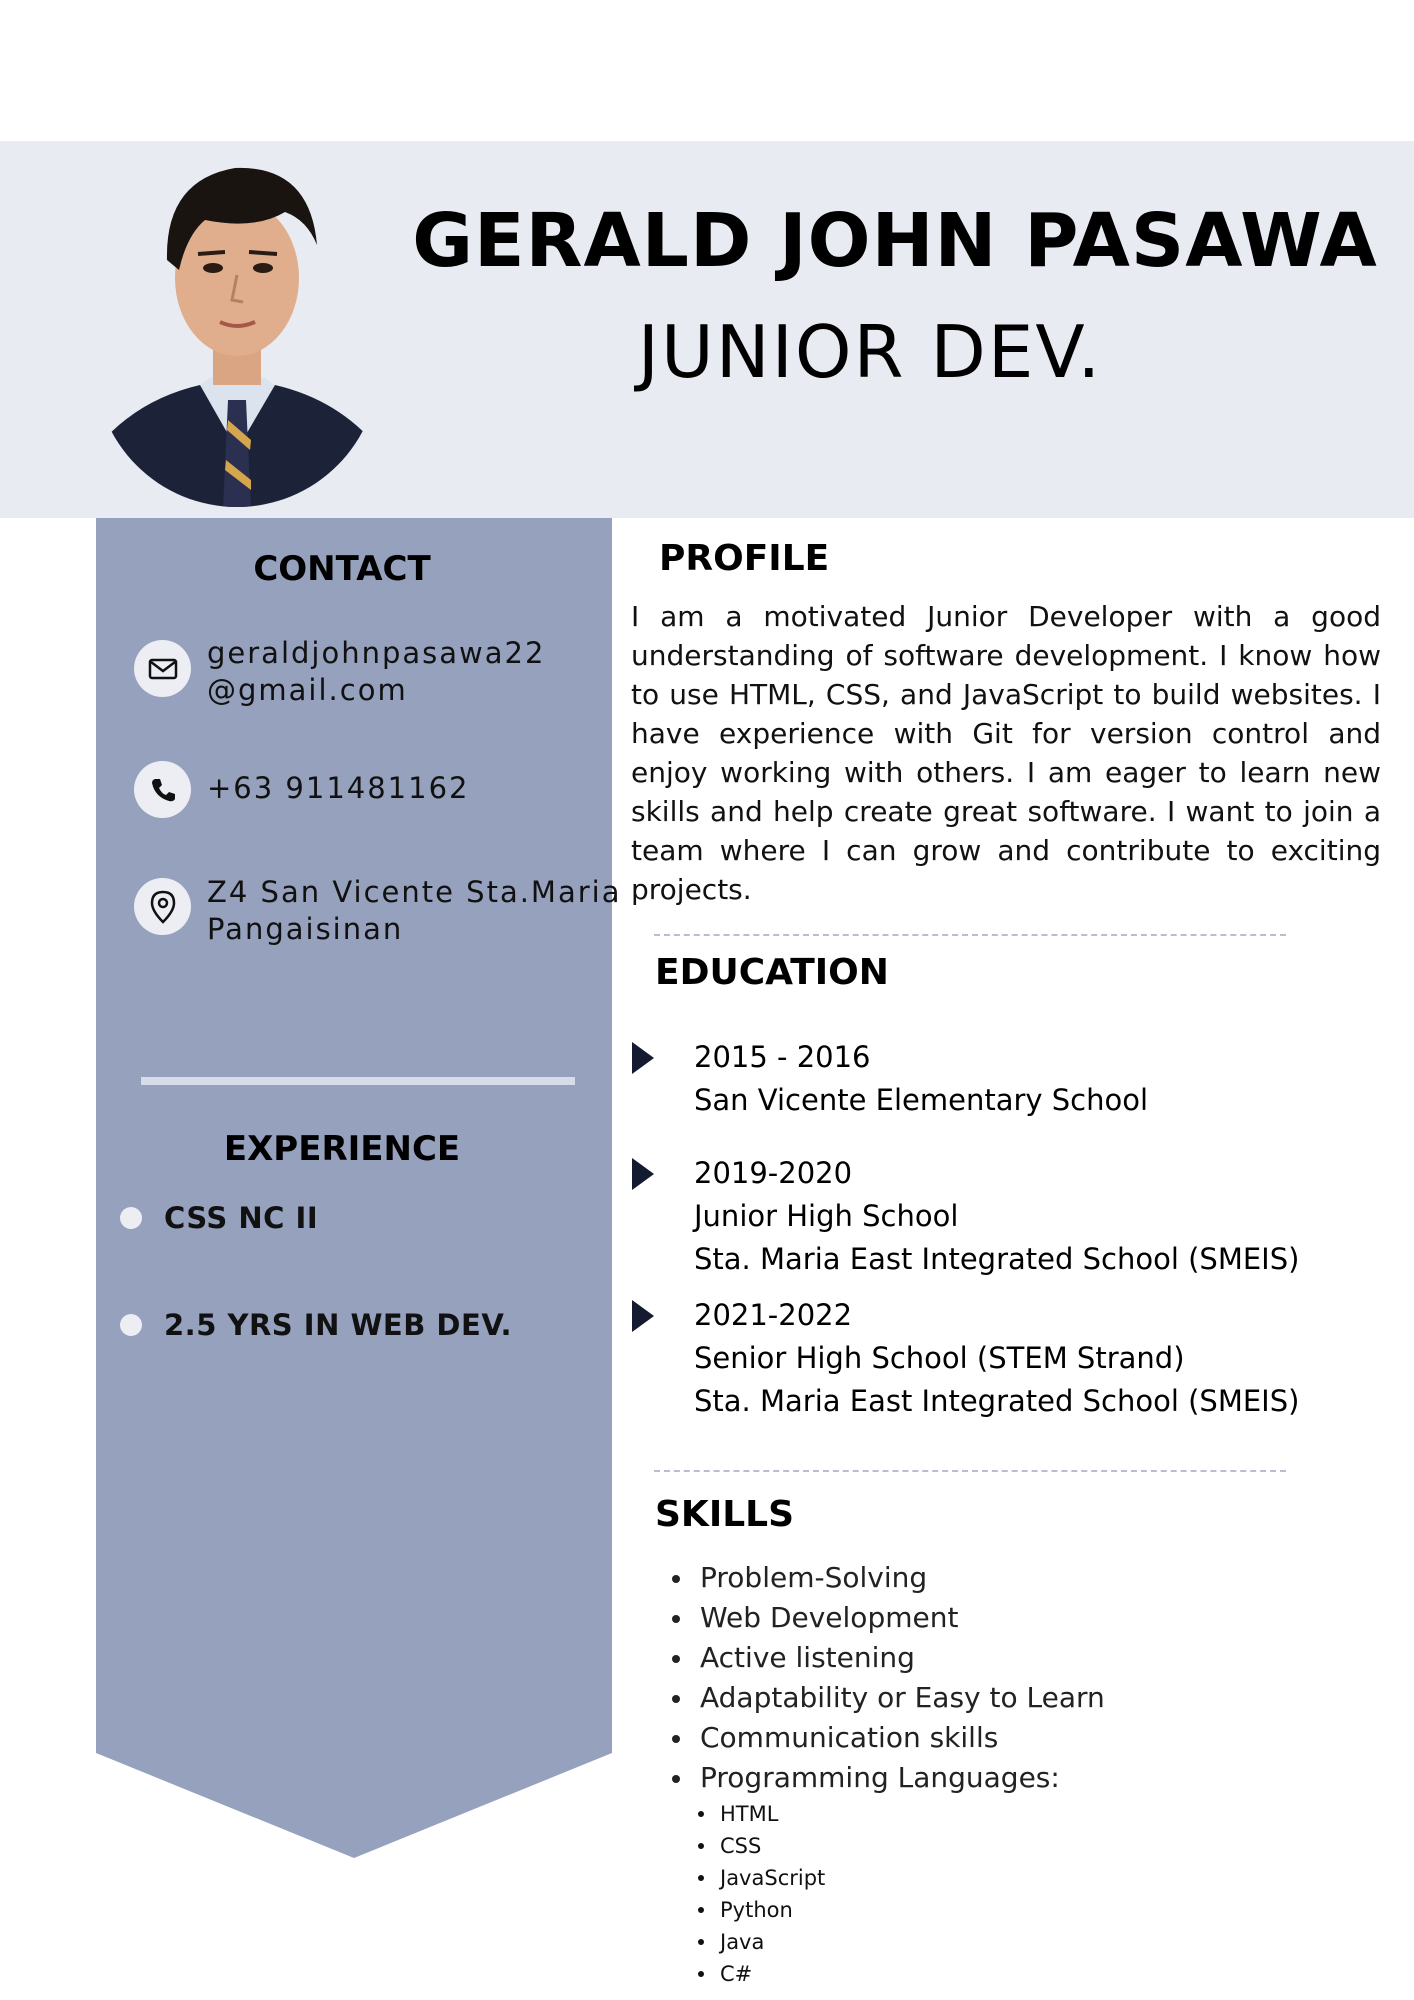 The image size is (1414, 2000). I want to click on skill-item: Active listening, so click(886, 1658).